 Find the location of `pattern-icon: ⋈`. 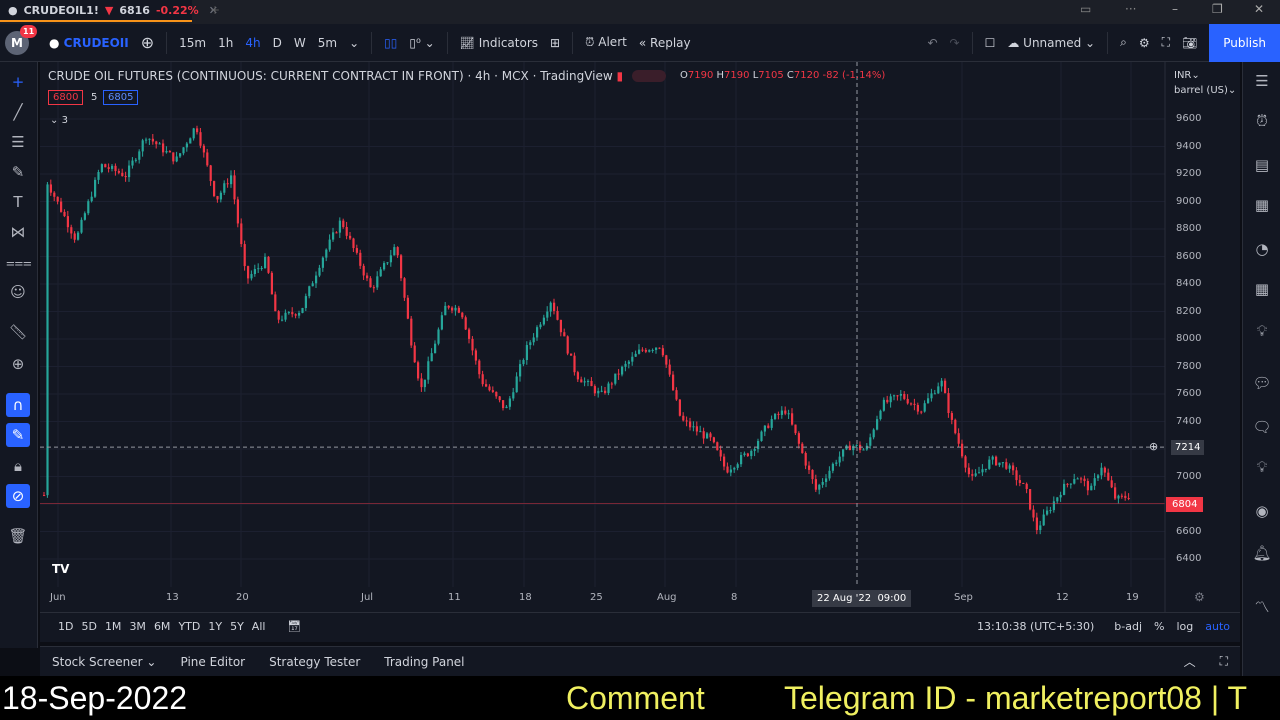

pattern-icon: ⋈ is located at coordinates (18, 232).